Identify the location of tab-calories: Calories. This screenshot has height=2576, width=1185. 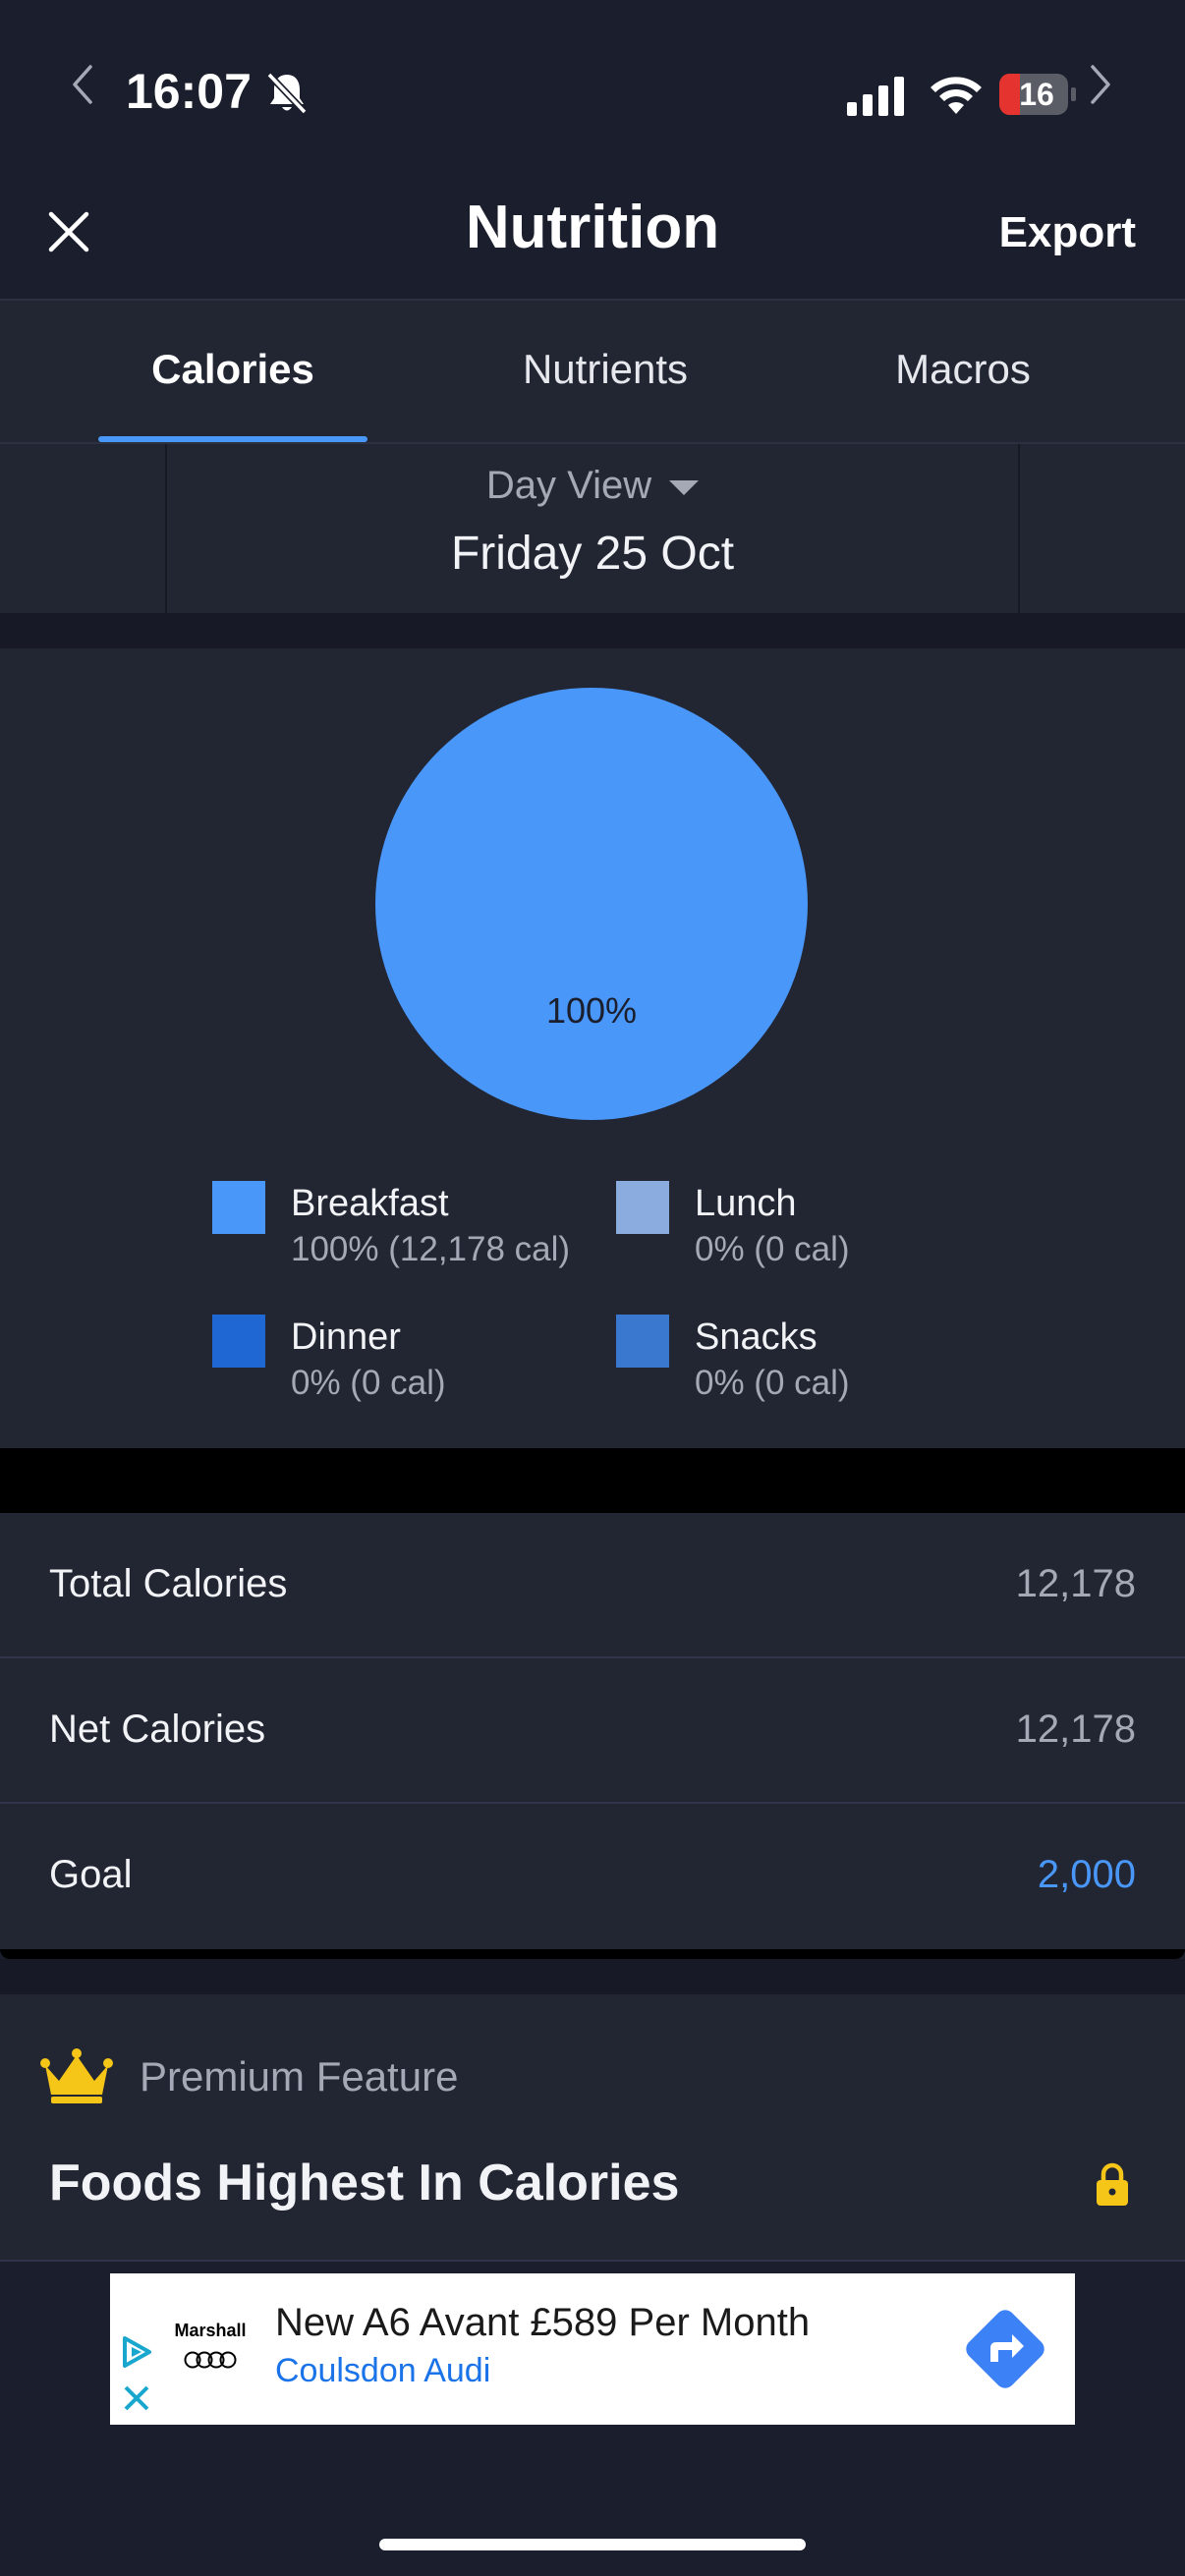
(232, 369).